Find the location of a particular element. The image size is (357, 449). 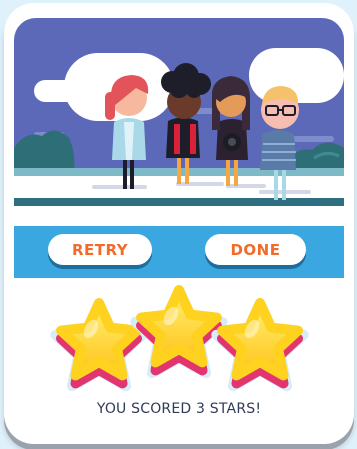

score-message: YOU SCORED 3 STARS! is located at coordinates (179, 409).